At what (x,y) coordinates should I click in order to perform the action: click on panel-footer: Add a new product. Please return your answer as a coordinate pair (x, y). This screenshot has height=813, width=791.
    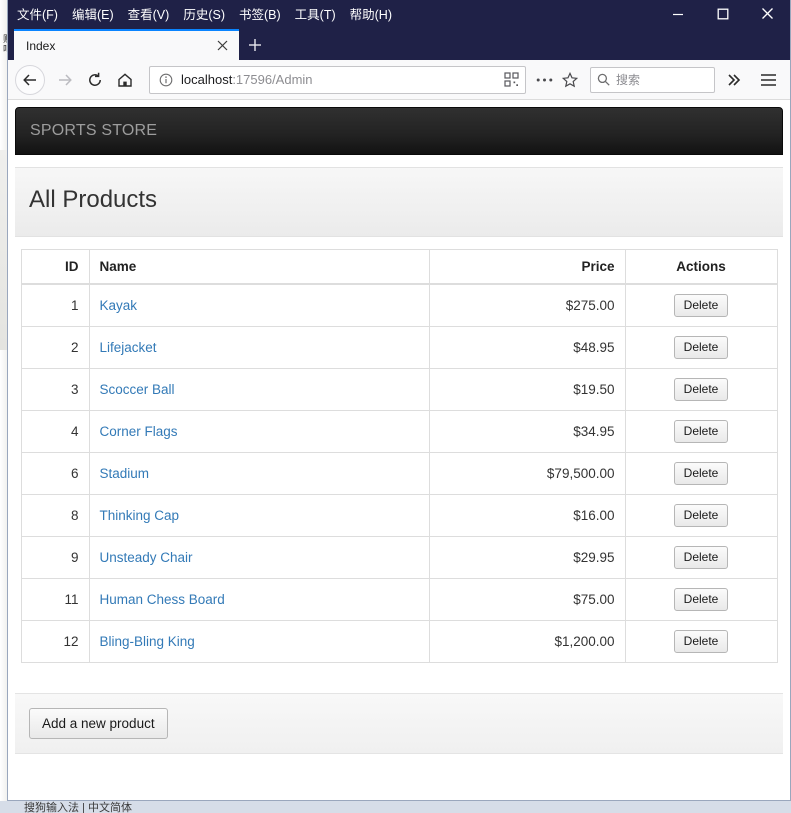
    Looking at the image, I should click on (399, 723).